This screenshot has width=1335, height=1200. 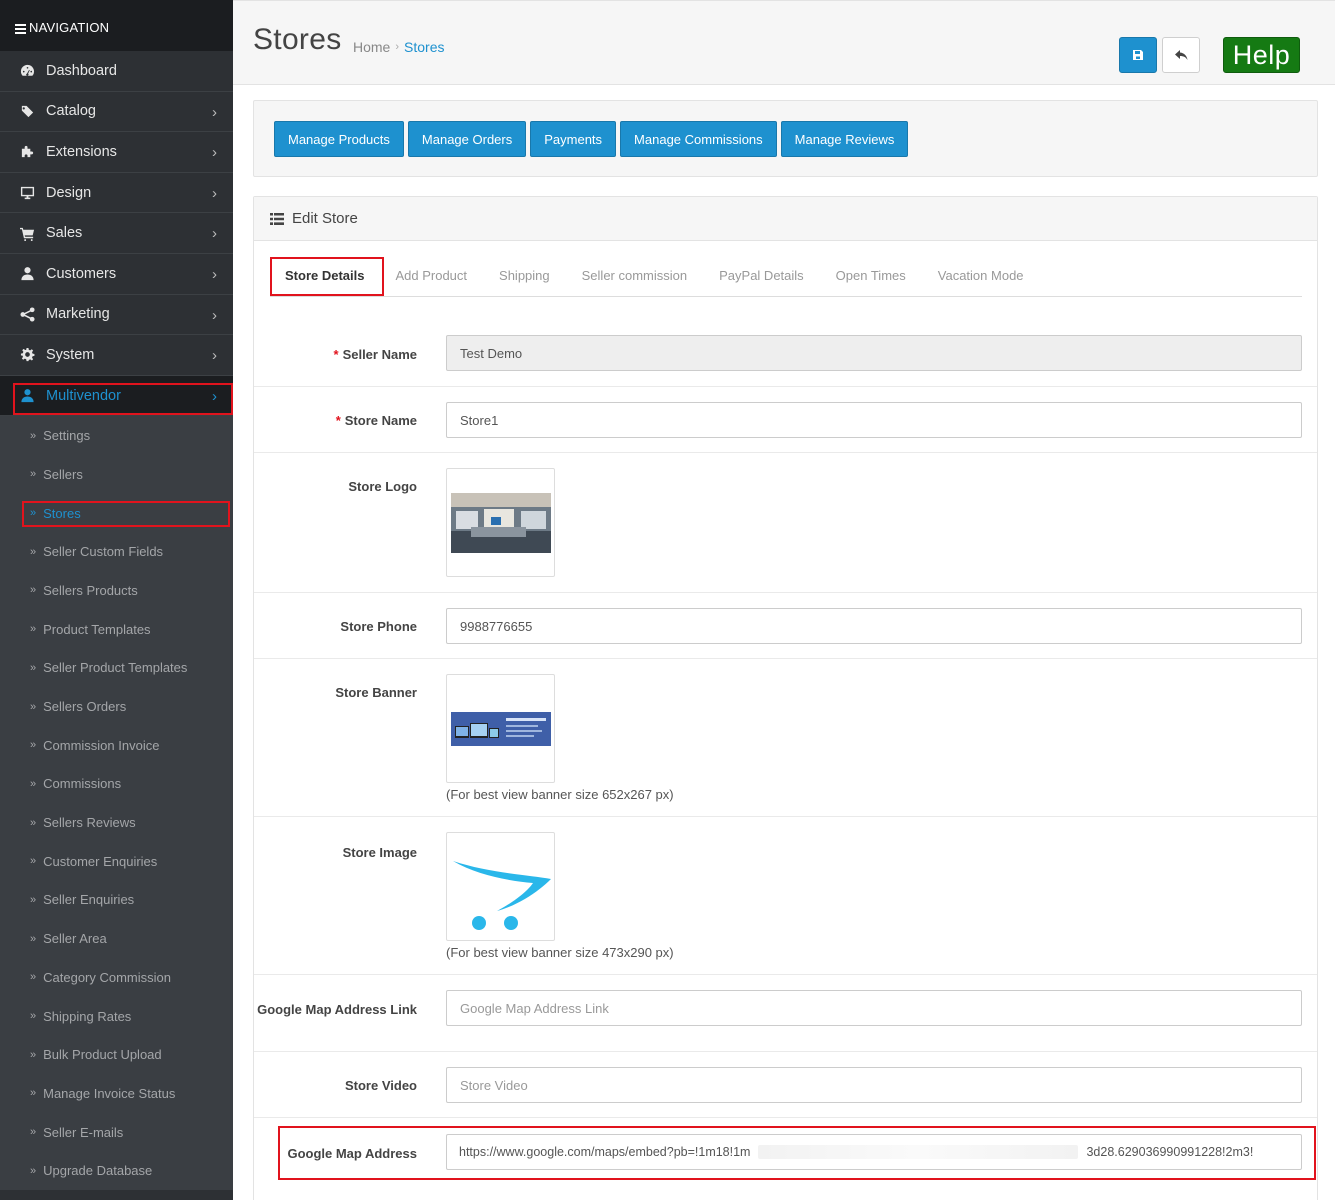 I want to click on sidebar-item-customers: Customers ›, so click(x=116, y=274).